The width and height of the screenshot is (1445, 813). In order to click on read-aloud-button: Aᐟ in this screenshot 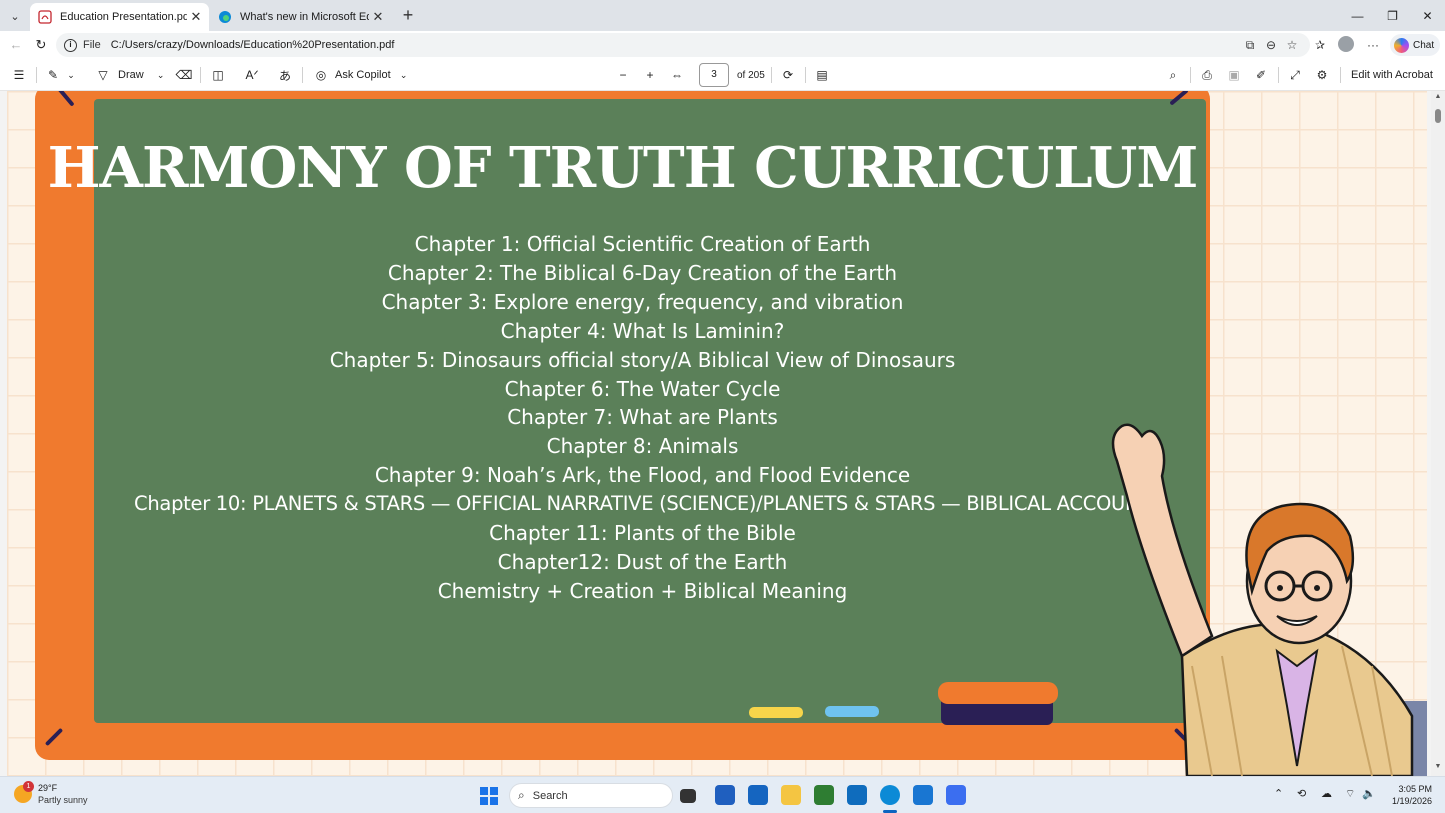, I will do `click(252, 75)`.